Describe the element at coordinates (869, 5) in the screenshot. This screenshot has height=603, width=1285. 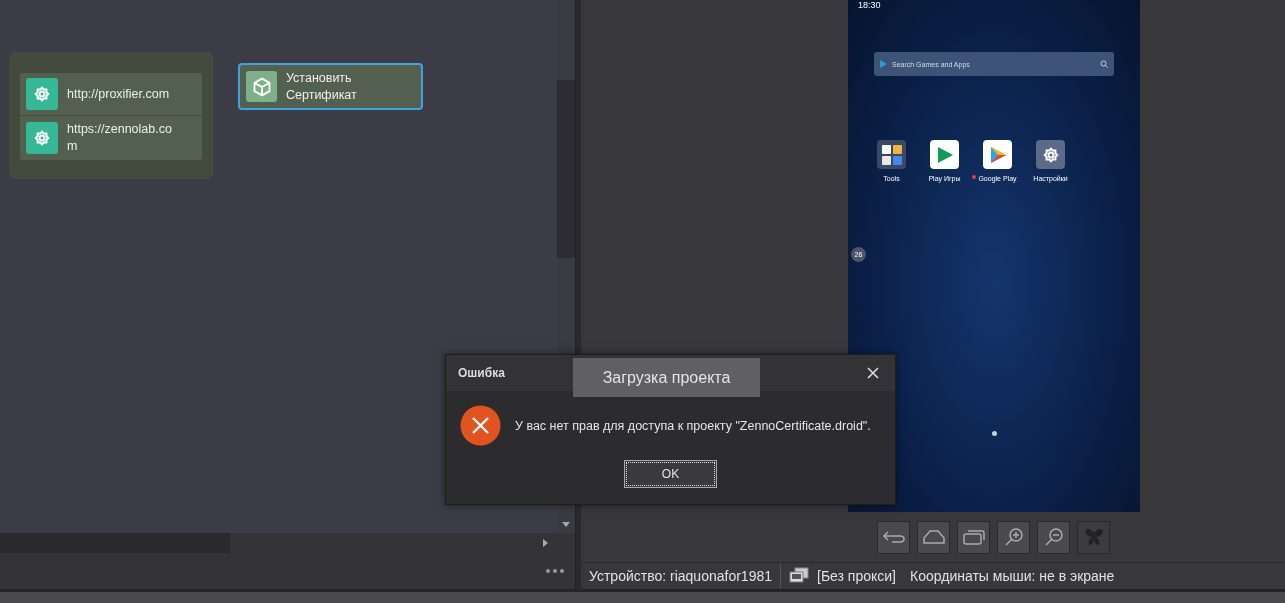
I see `status-time: 18:30` at that location.